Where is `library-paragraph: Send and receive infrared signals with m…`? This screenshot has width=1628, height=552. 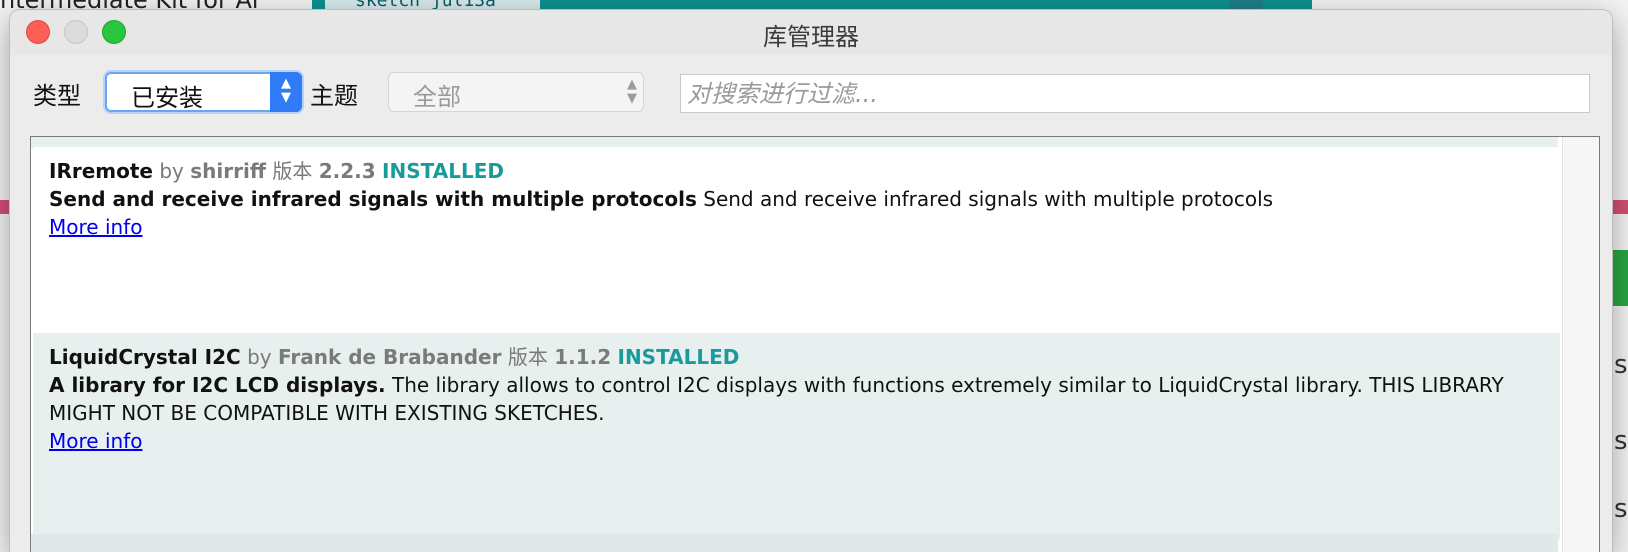 library-paragraph: Send and receive infrared signals with m… is located at coordinates (988, 199).